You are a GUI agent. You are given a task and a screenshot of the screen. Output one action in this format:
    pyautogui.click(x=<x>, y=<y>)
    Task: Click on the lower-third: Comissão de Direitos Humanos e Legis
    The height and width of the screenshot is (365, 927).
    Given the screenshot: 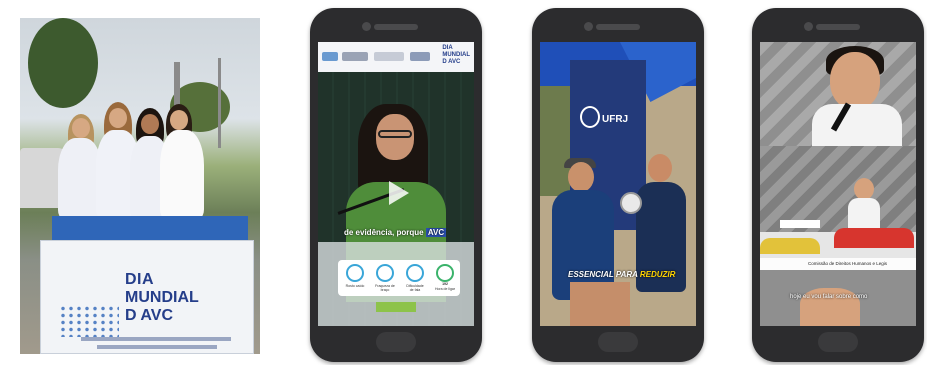 What is the action you would take?
    pyautogui.click(x=838, y=264)
    